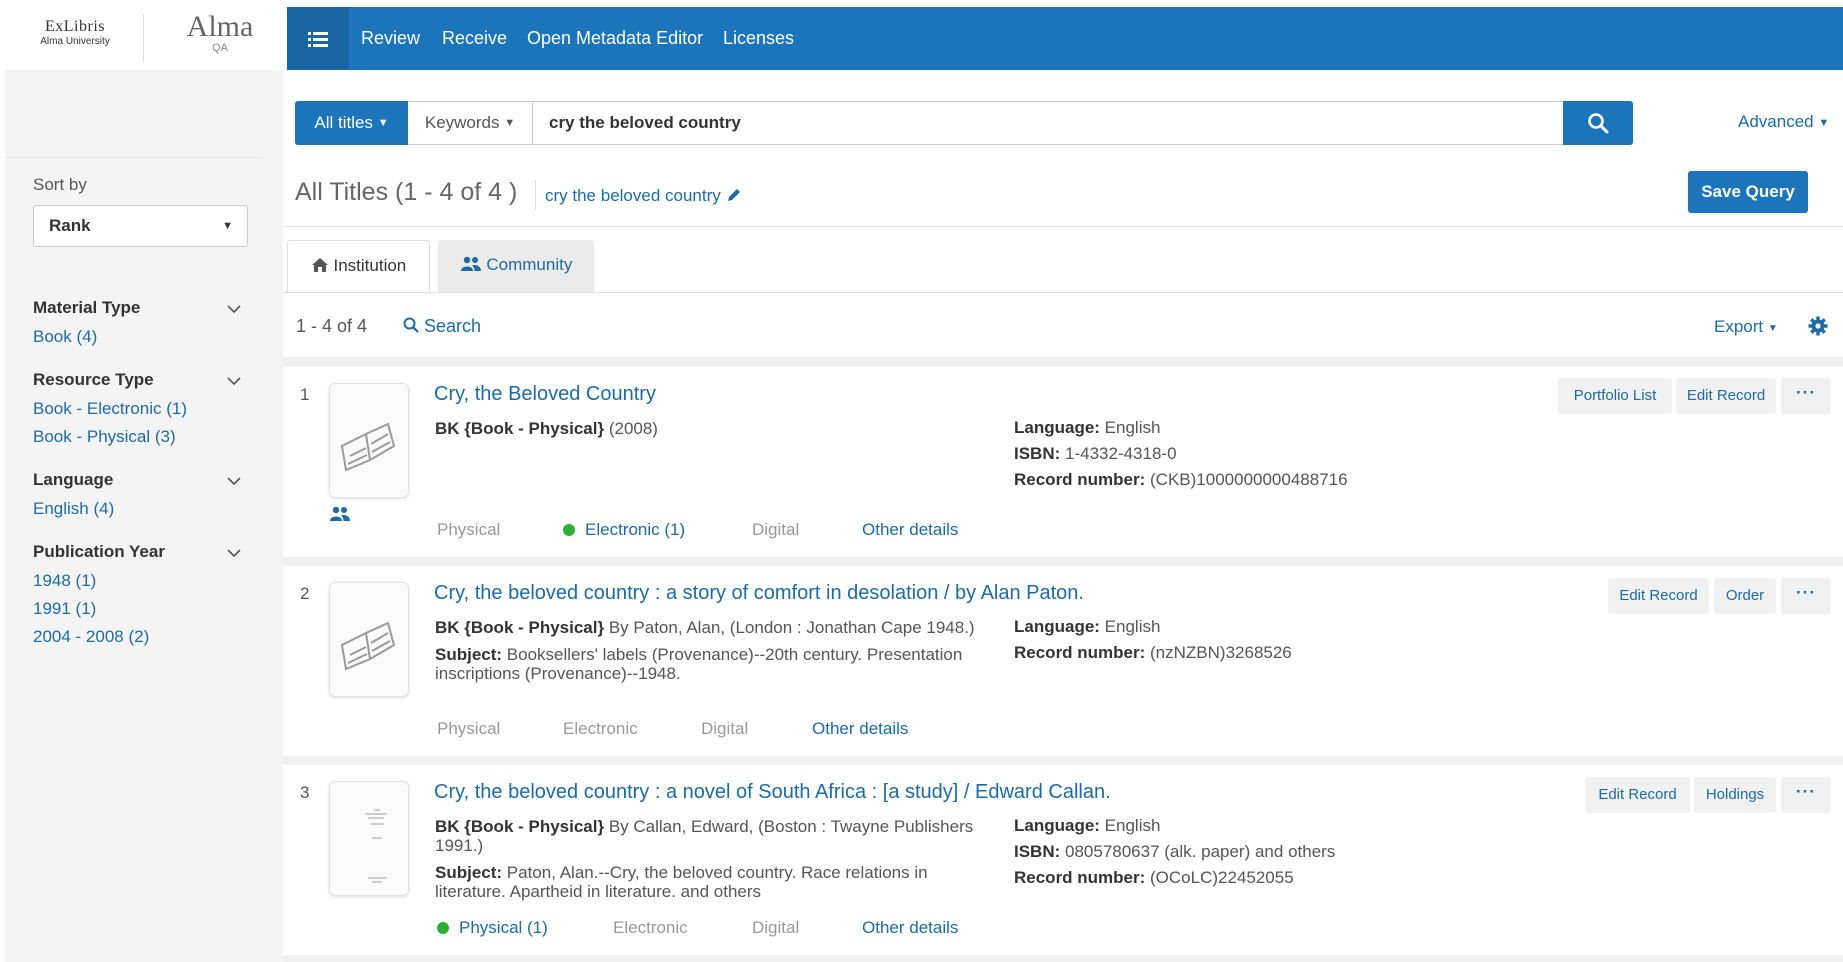 The height and width of the screenshot is (962, 1843). Describe the element at coordinates (1130, 427) in the screenshot. I see `language-value: English` at that location.